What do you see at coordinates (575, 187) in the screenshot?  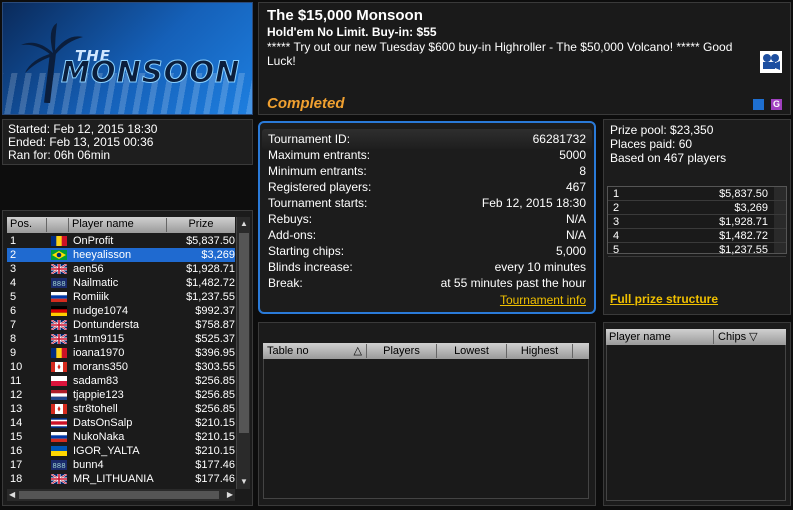 I see `info-value: 467` at bounding box center [575, 187].